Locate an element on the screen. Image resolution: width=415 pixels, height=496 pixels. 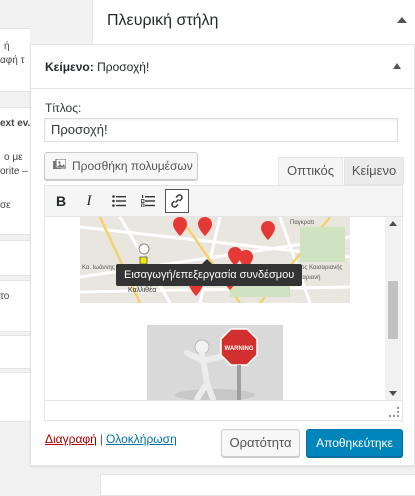
scroll-up-icon is located at coordinates (393, 223).